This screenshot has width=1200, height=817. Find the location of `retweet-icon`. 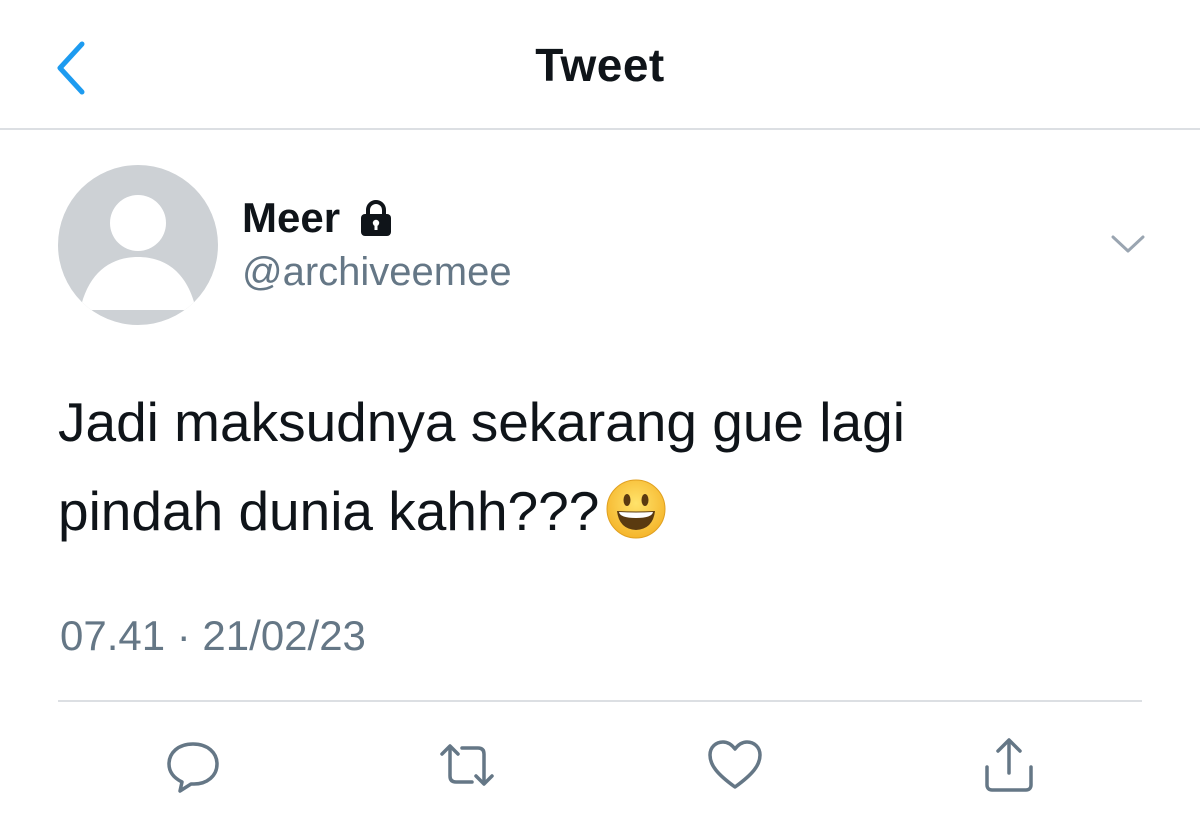

retweet-icon is located at coordinates (467, 765).